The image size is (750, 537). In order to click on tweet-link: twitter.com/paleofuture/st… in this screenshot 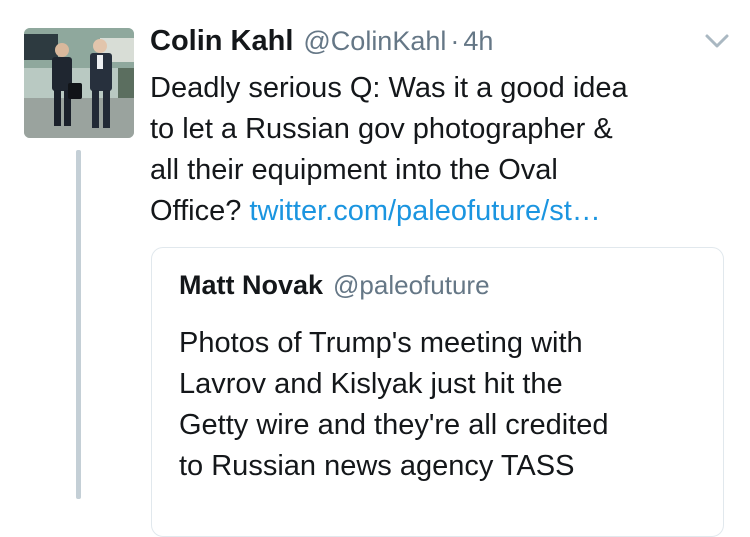, I will do `click(424, 211)`.